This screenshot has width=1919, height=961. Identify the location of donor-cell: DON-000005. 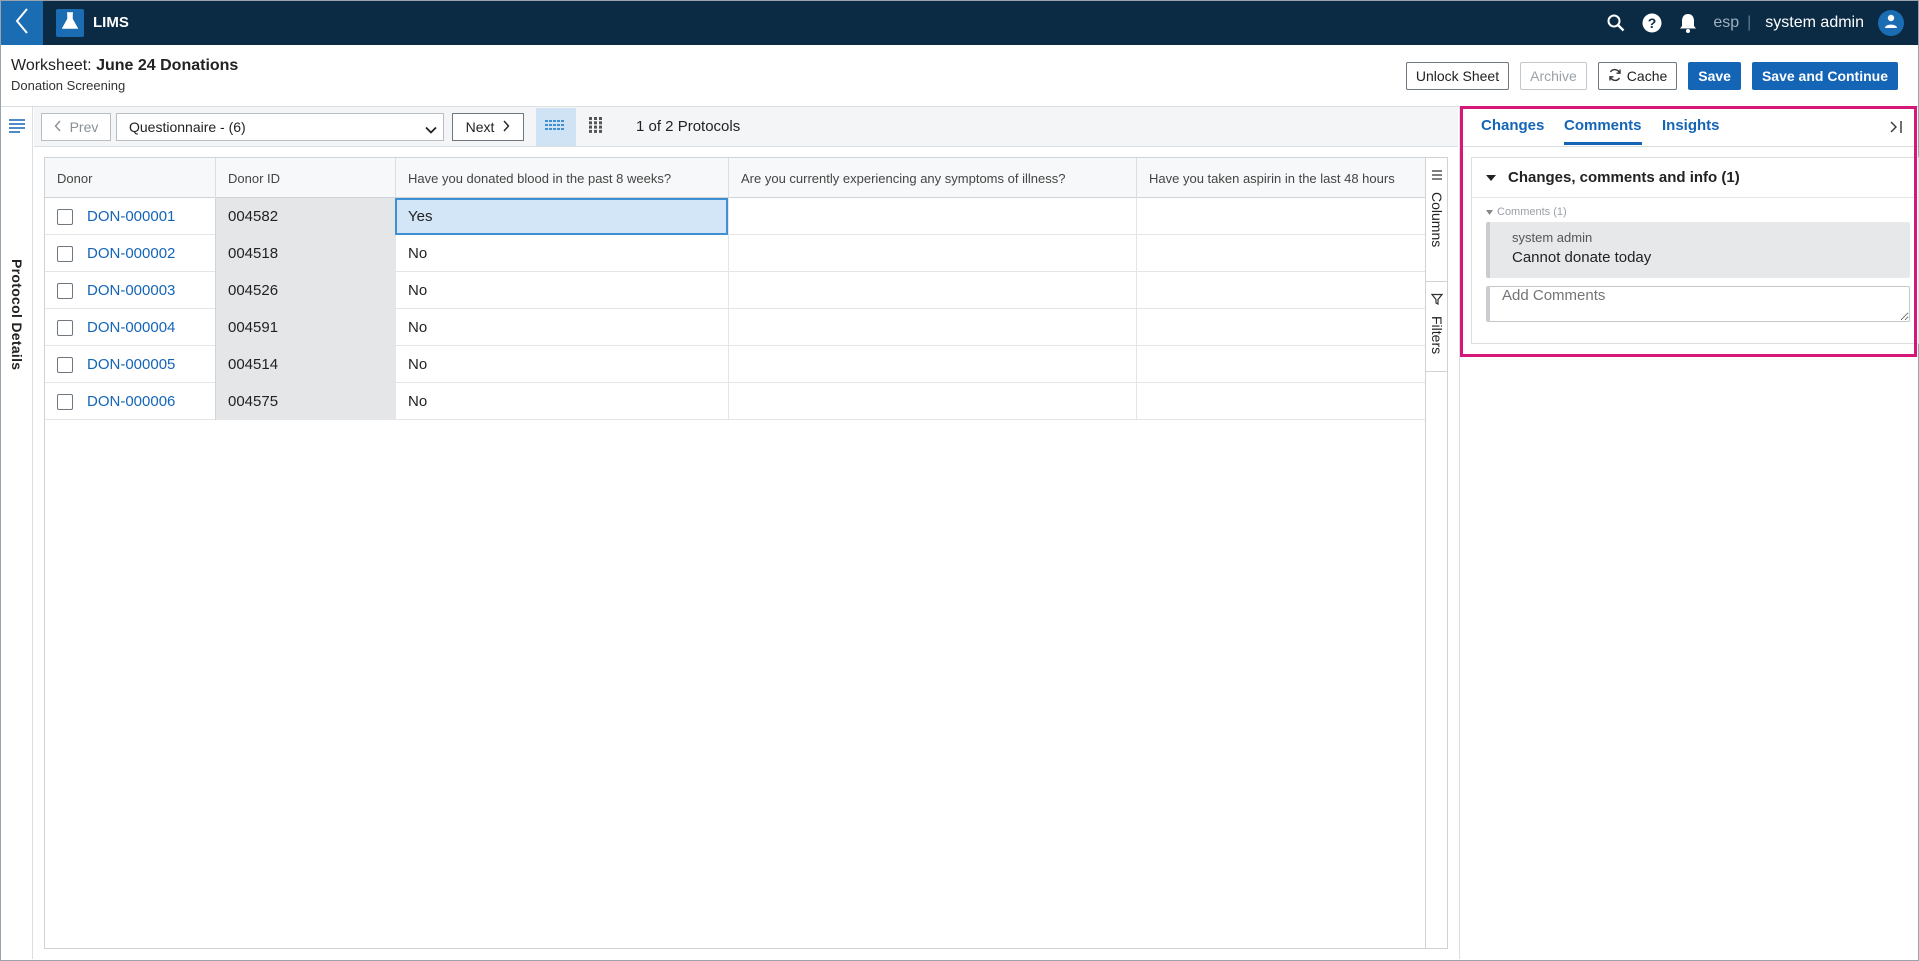
(130, 364).